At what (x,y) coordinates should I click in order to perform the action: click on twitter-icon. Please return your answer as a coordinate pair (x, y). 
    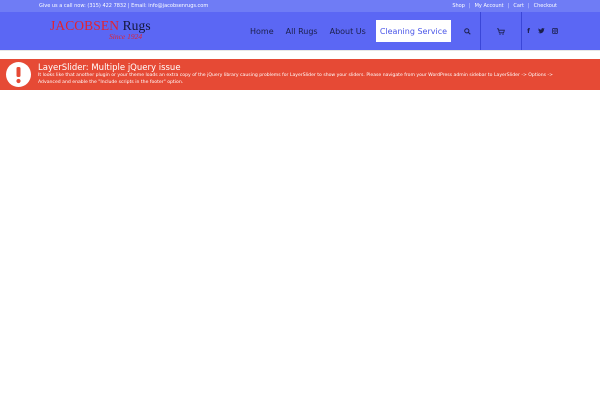
    Looking at the image, I should click on (541, 31).